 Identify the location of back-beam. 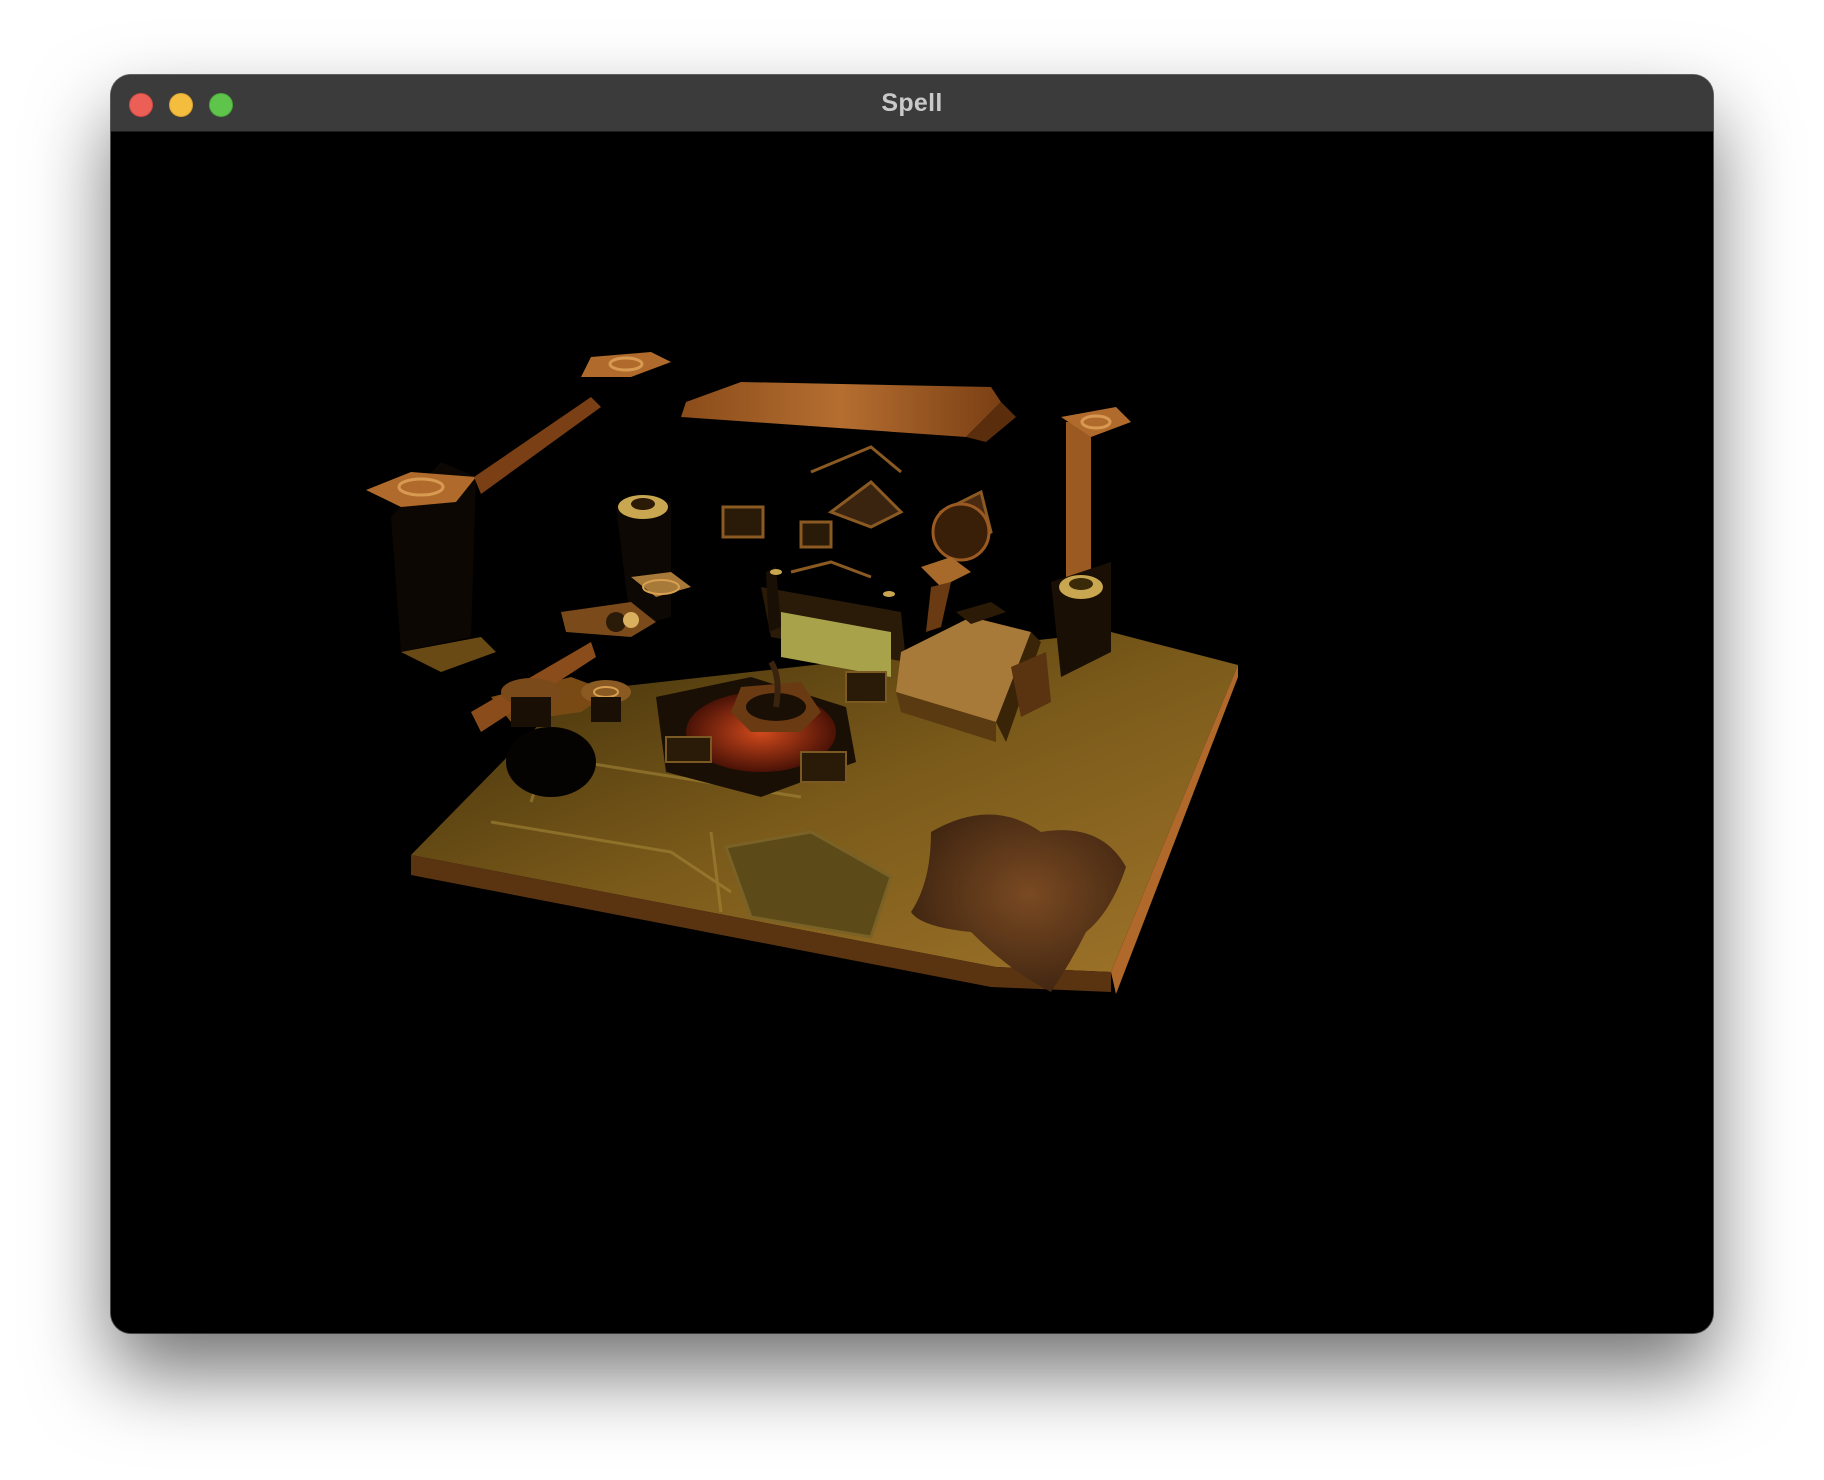
(848, 412).